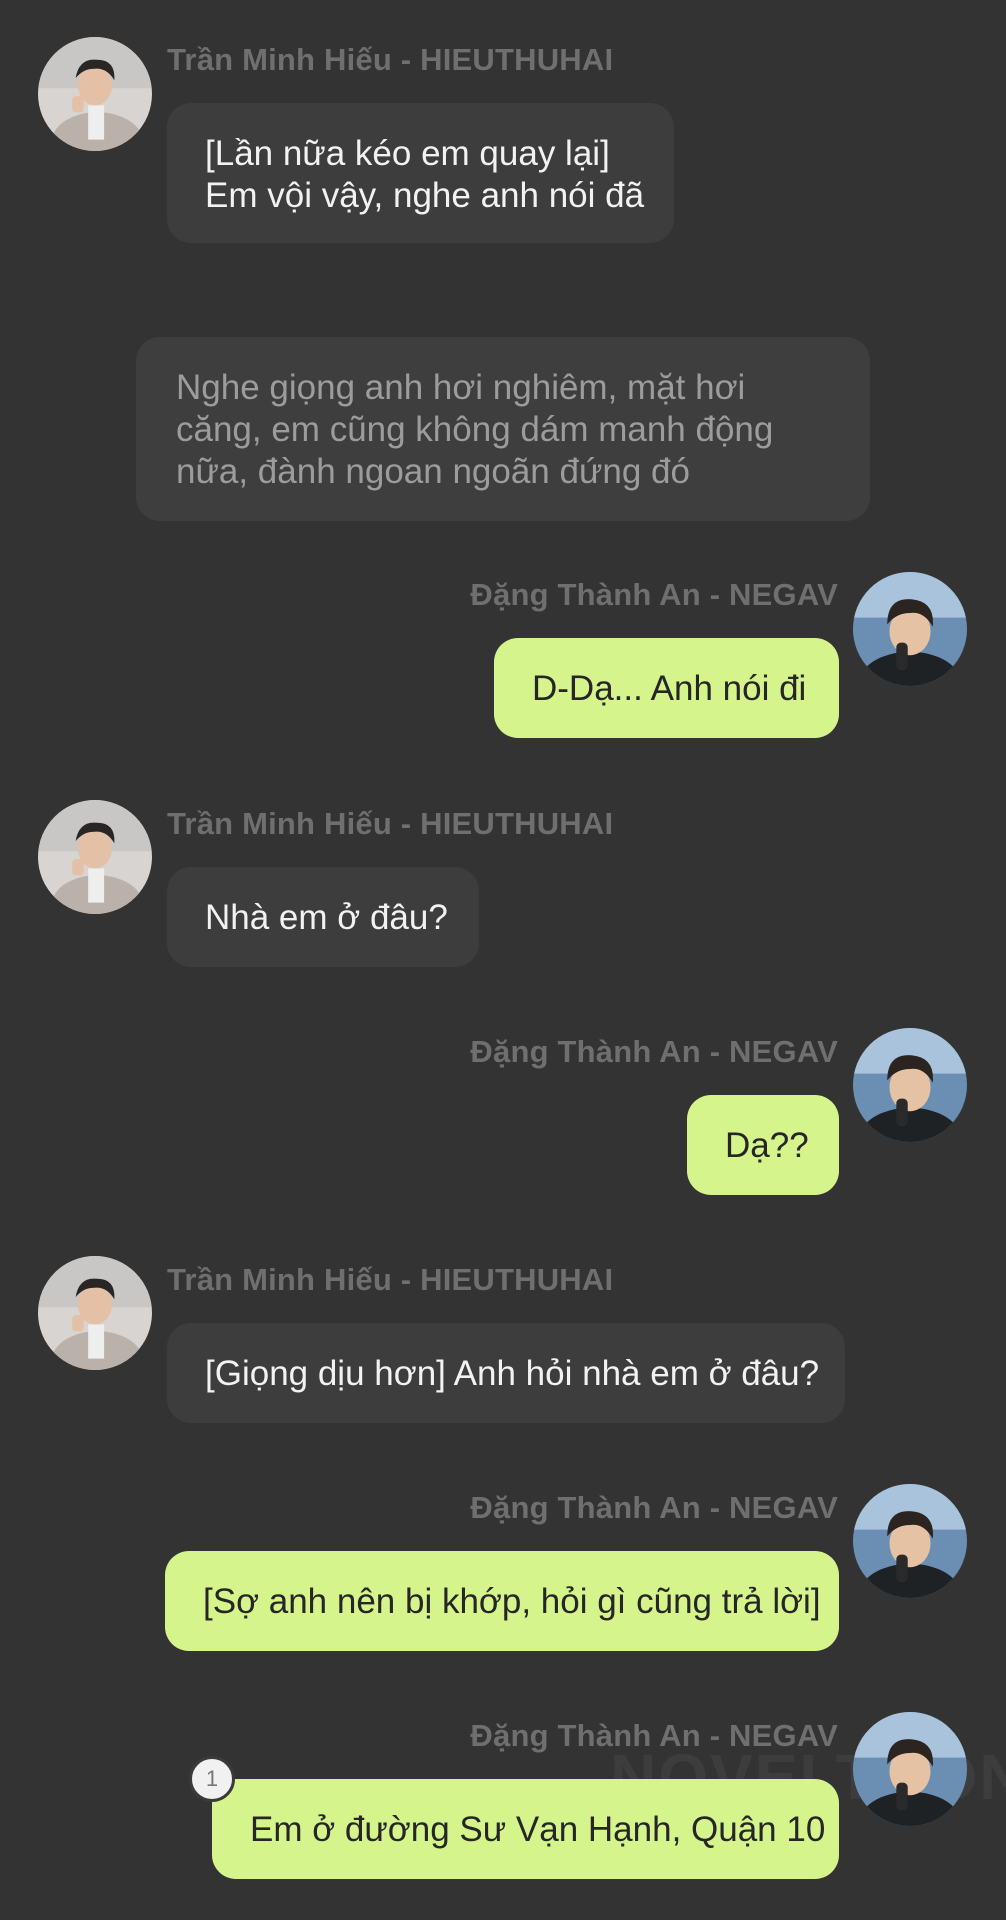 The image size is (1006, 1920). Describe the element at coordinates (212, 1779) in the screenshot. I see `unread-count-badge: 1` at that location.